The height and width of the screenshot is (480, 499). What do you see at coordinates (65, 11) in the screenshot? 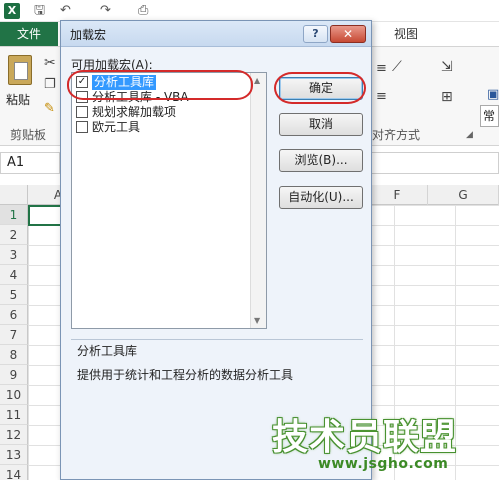
I see `undo-icon: ↶` at bounding box center [65, 11].